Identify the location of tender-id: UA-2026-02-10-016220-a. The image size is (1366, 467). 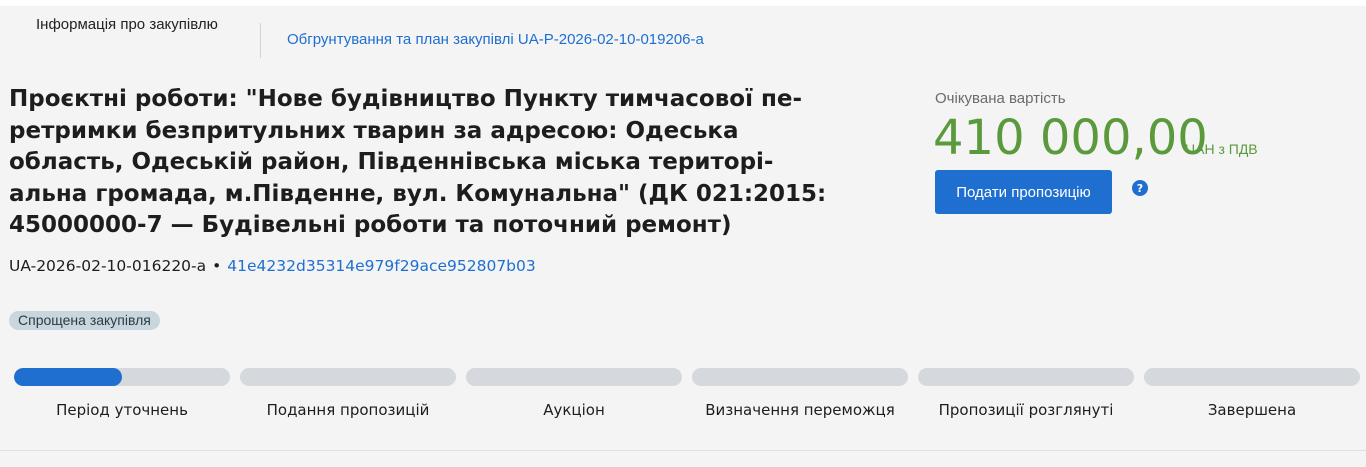
(108, 266).